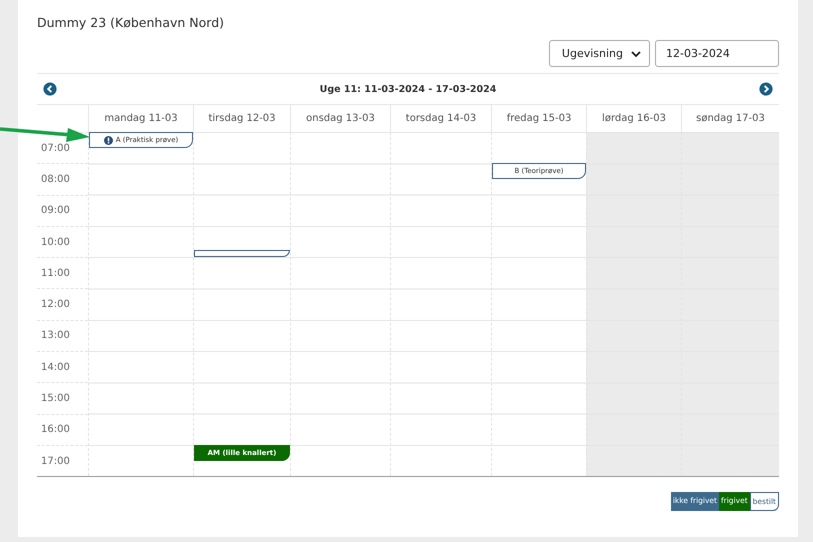  I want to click on time-label: 09:00, so click(55, 210).